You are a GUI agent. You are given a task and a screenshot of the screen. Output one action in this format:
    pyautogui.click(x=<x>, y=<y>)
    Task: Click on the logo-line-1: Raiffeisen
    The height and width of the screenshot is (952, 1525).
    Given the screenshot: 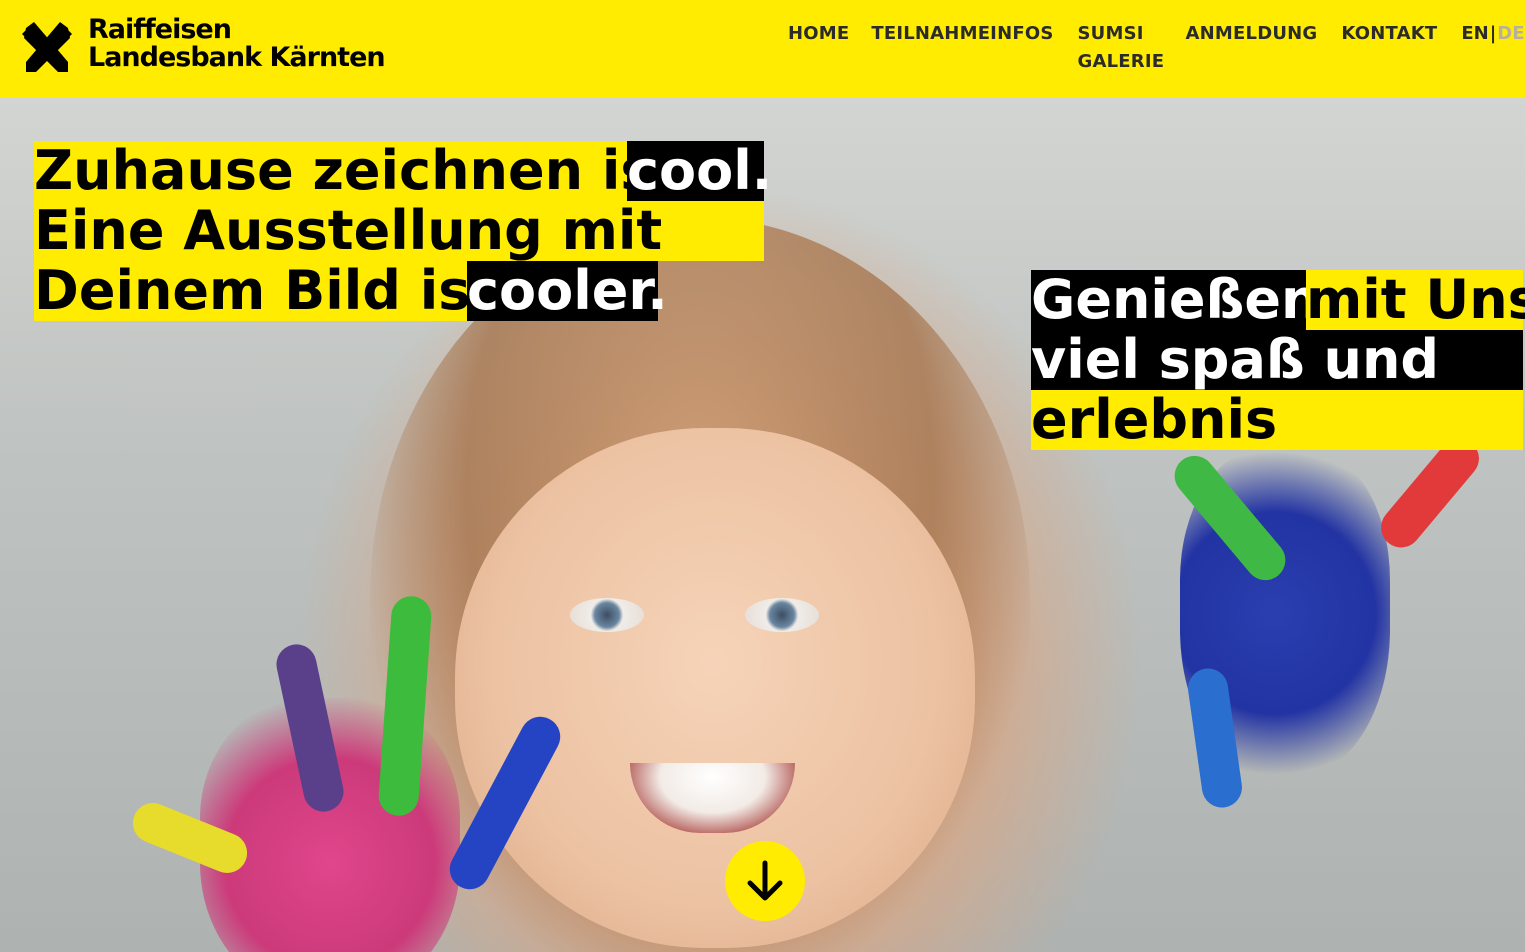 What is the action you would take?
    pyautogui.click(x=160, y=29)
    